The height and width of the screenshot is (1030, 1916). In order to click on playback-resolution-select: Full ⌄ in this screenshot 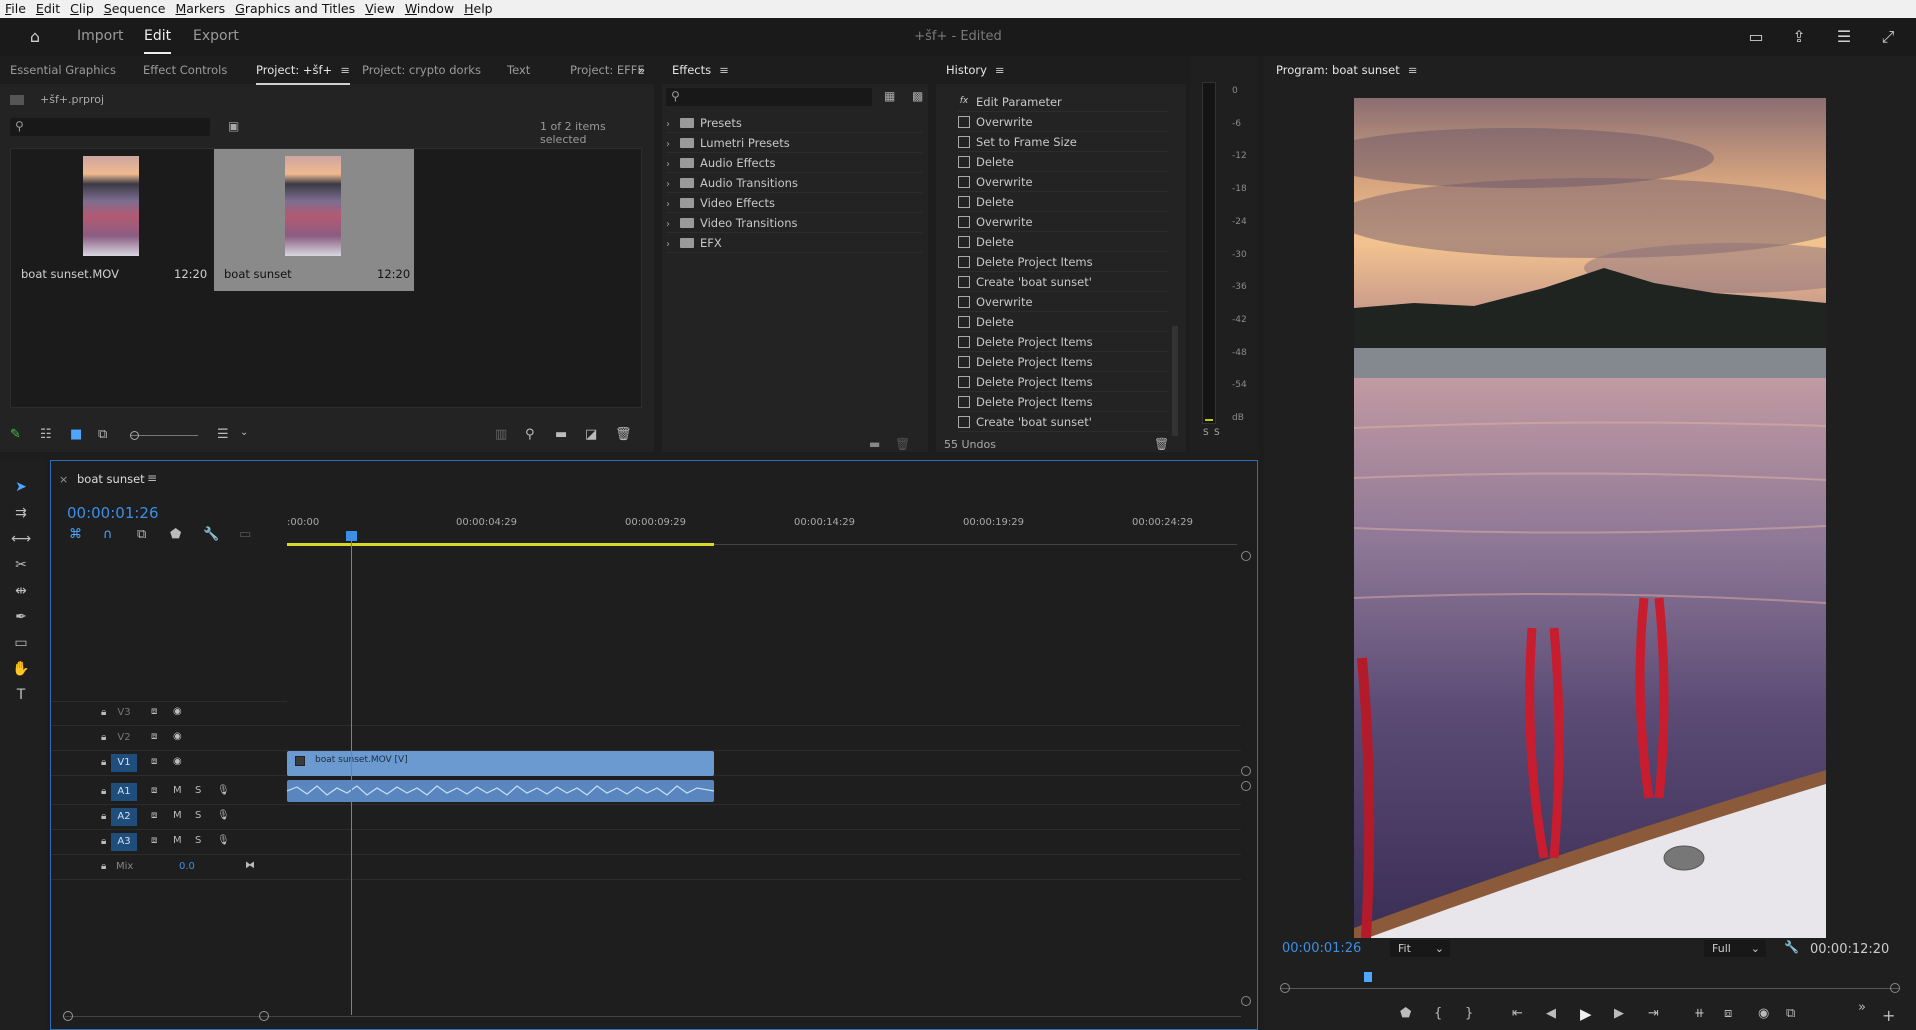, I will do `click(1735, 948)`.